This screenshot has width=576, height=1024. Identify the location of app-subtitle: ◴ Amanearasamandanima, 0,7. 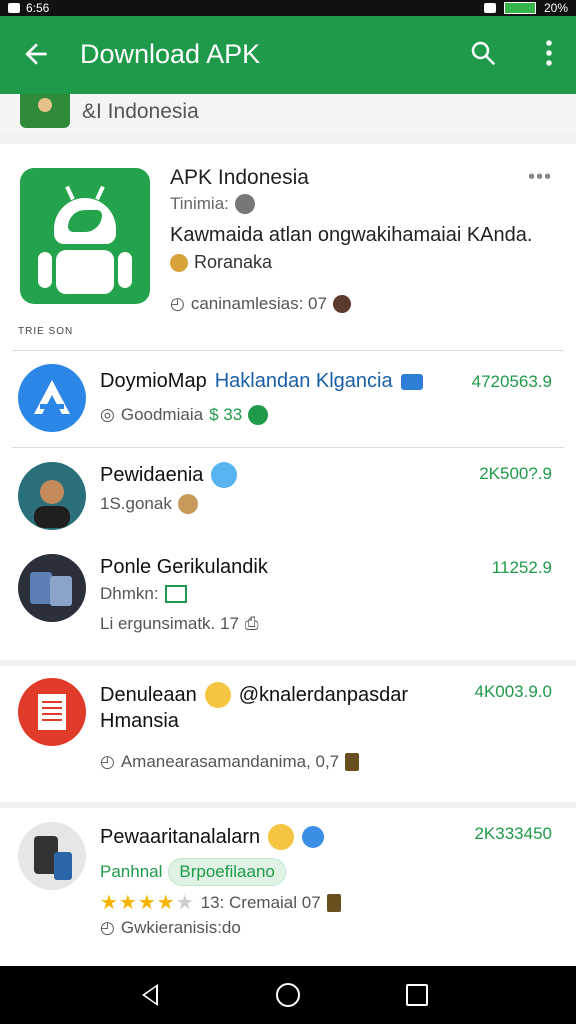
(230, 762).